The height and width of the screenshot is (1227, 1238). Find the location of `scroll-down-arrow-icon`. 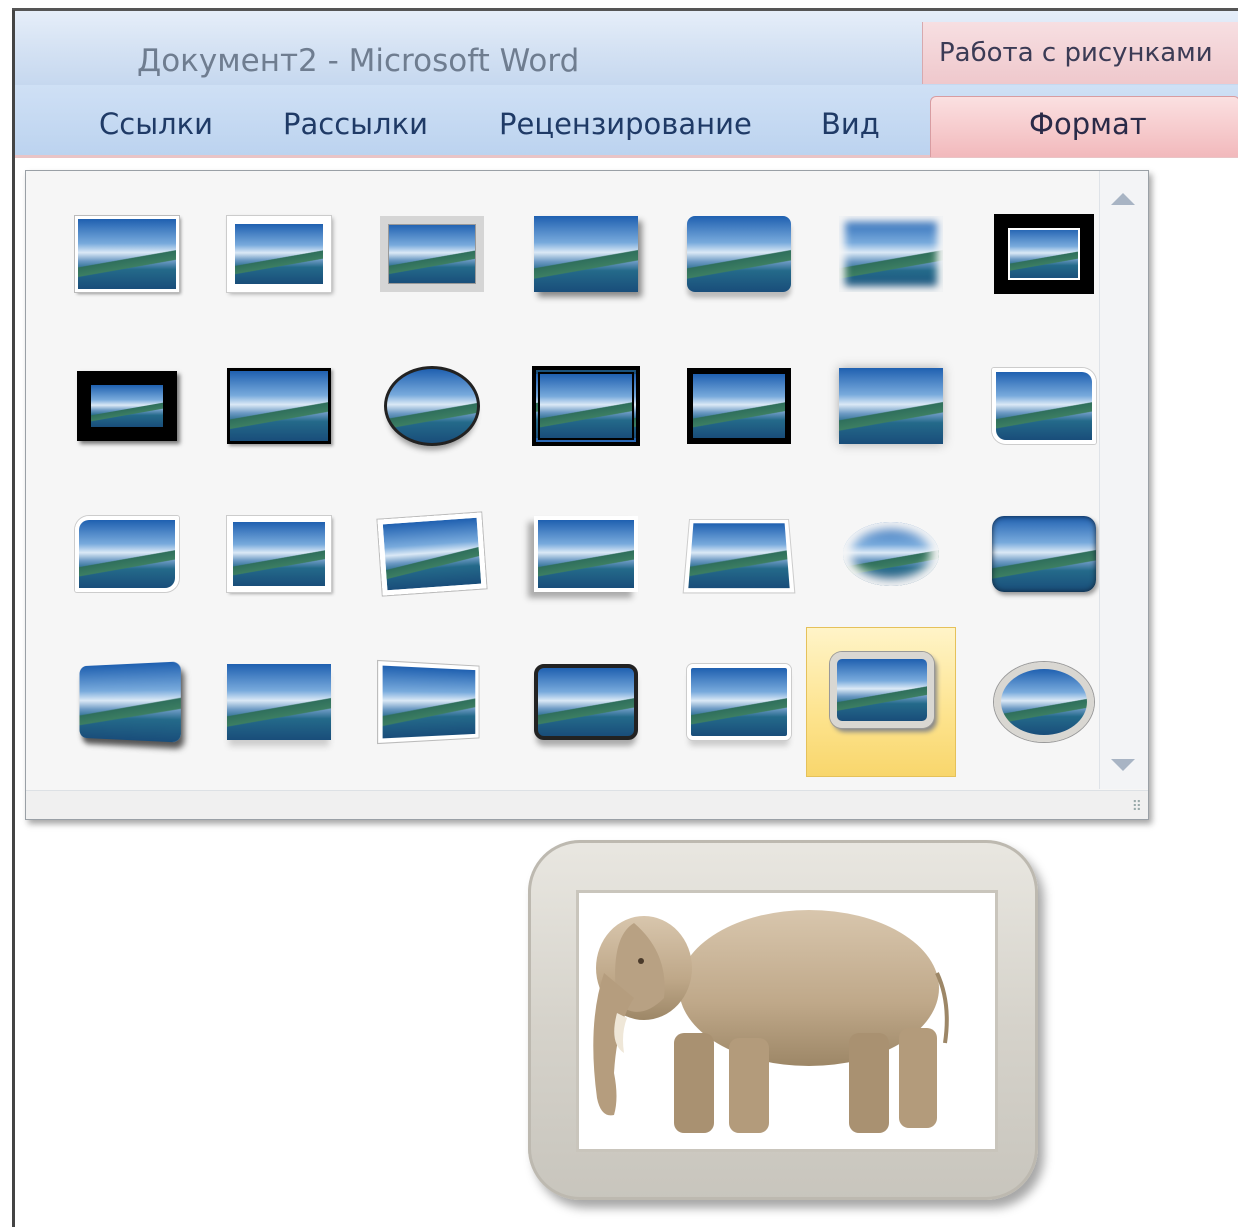

scroll-down-arrow-icon is located at coordinates (1123, 765).